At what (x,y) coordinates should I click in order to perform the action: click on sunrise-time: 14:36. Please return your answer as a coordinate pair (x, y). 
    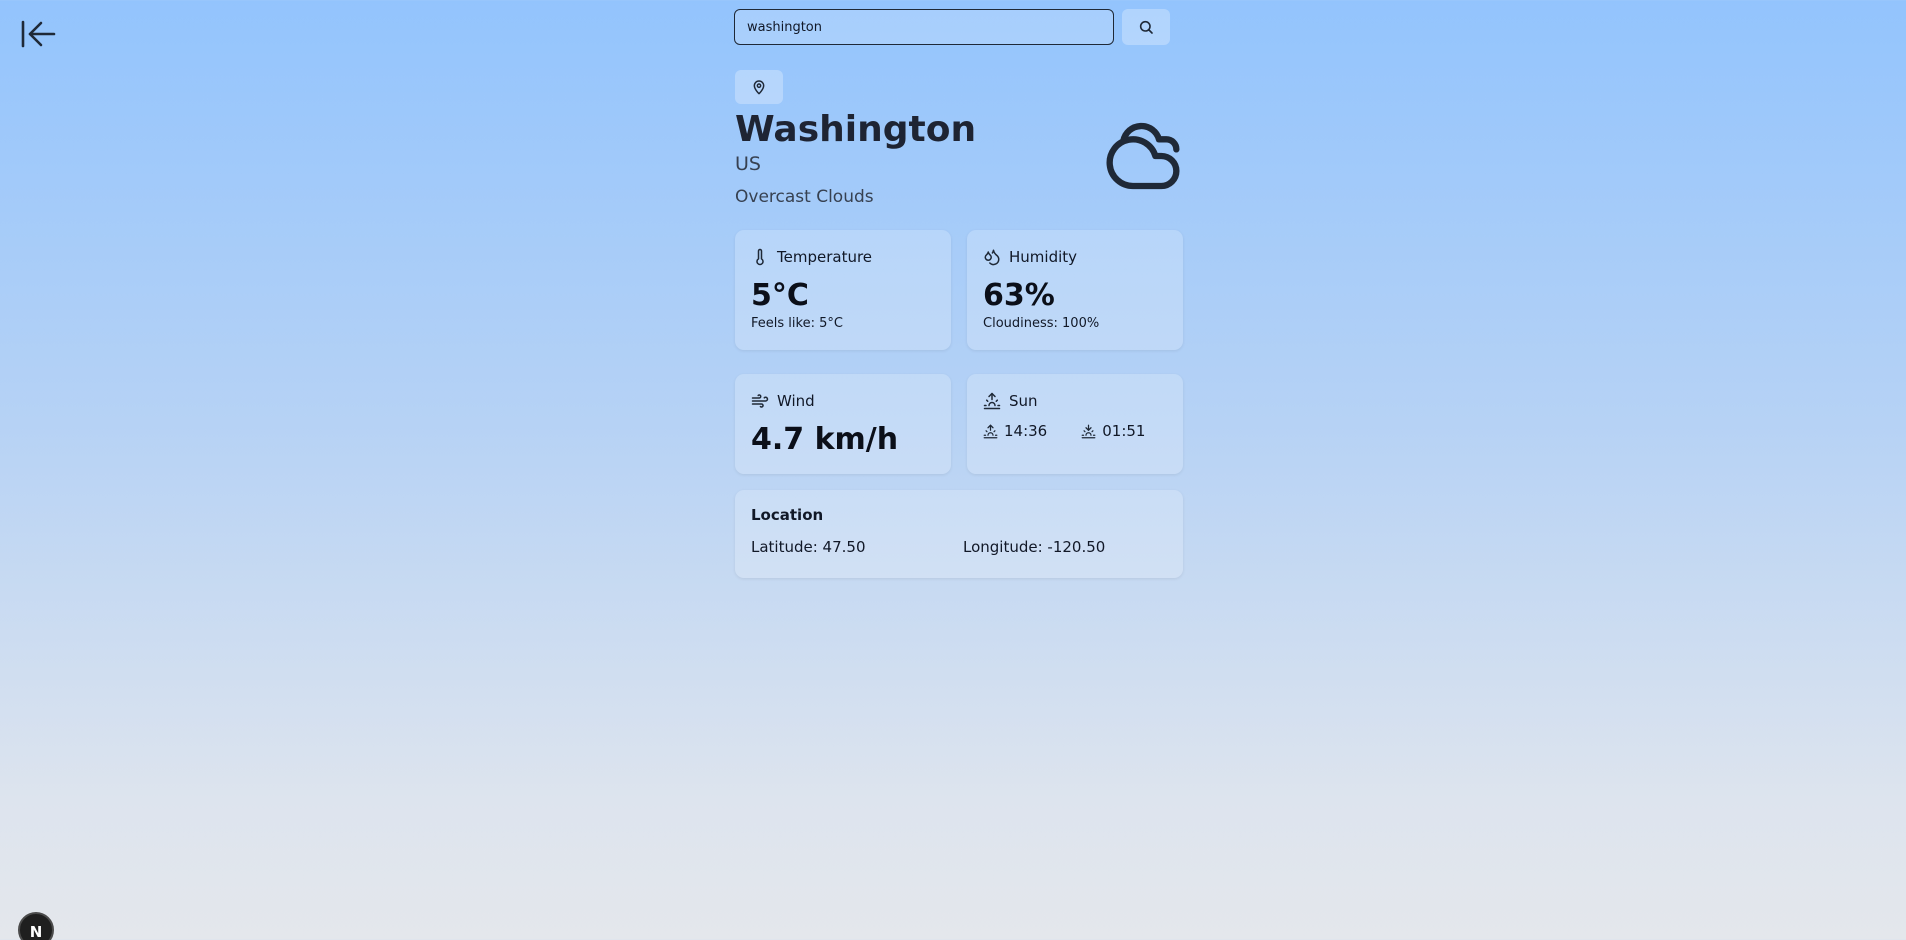
    Looking at the image, I should click on (1026, 431).